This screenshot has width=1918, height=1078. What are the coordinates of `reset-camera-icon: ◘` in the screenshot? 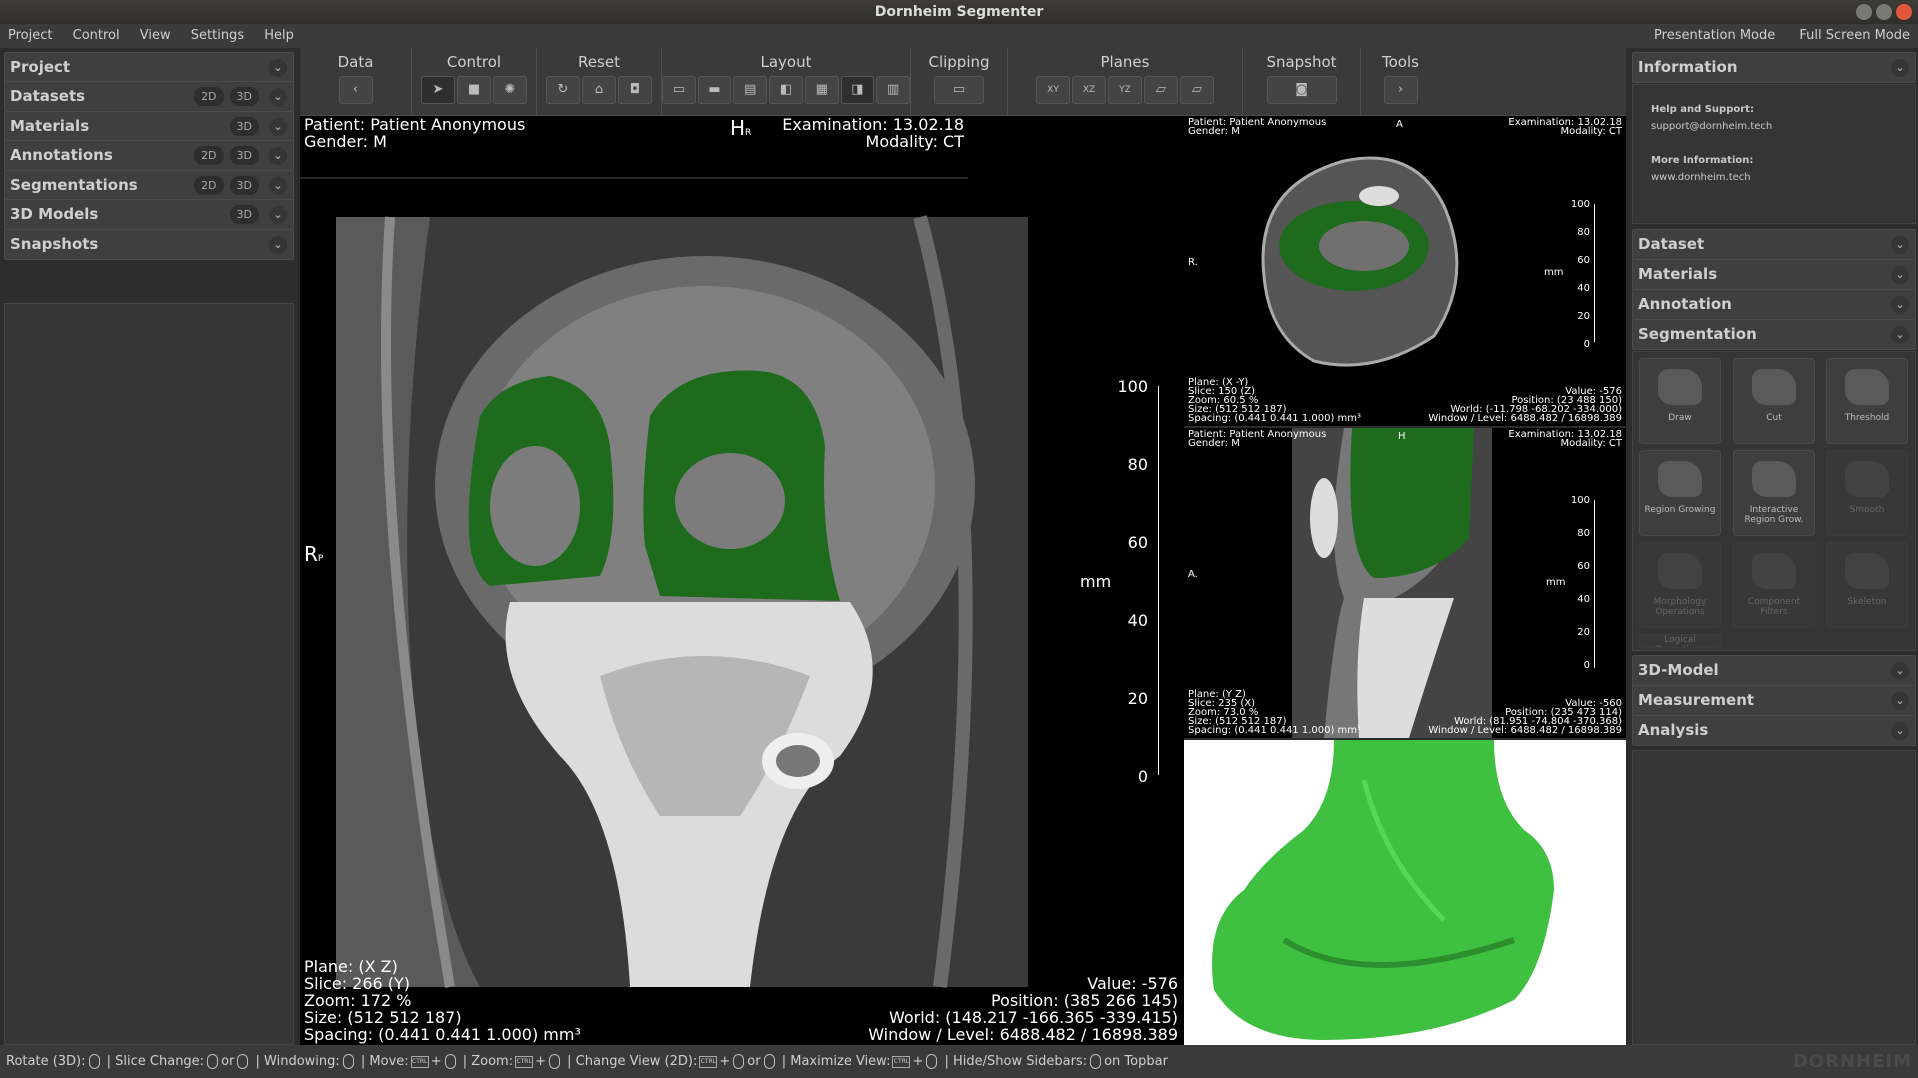 It's located at (635, 90).